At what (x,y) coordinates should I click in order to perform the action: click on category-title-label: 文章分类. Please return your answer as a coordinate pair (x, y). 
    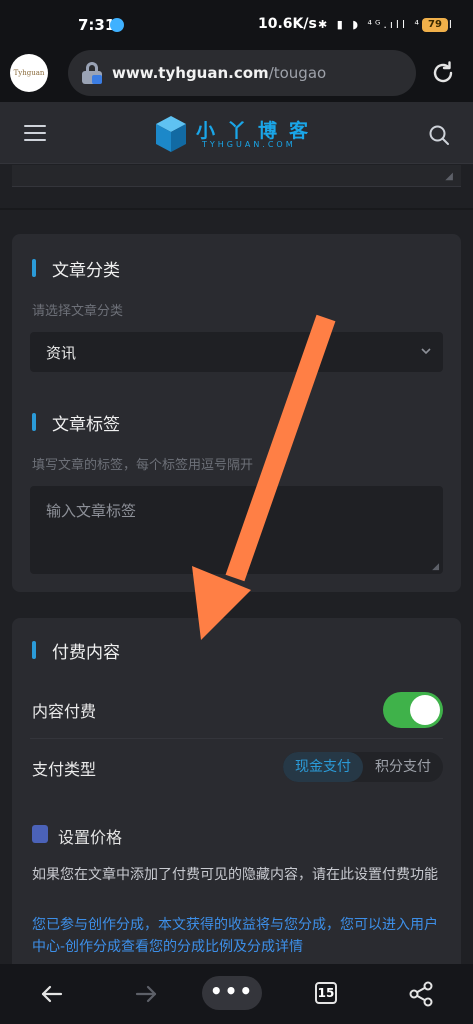
    Looking at the image, I should click on (86, 271).